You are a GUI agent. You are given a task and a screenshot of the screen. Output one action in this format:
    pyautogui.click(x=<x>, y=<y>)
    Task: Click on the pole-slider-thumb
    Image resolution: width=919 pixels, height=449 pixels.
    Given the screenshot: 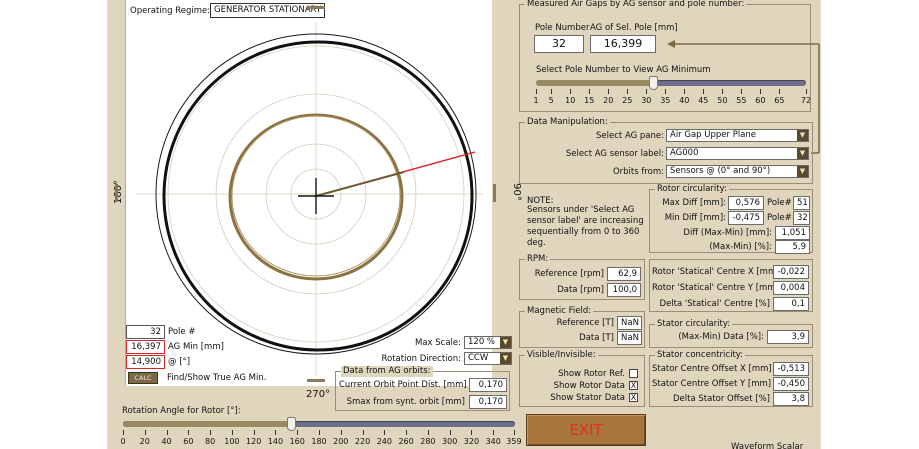 What is the action you would take?
    pyautogui.click(x=654, y=83)
    